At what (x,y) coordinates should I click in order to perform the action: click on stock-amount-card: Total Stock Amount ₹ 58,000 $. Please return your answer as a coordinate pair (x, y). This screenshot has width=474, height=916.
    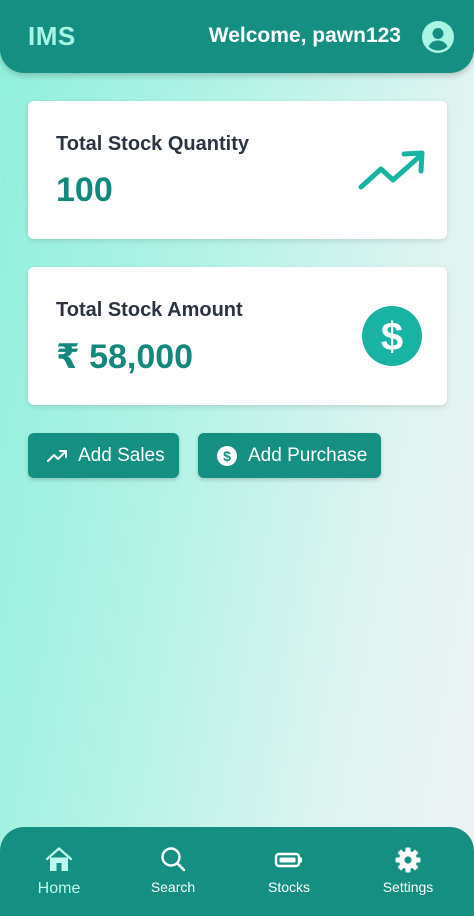
    Looking at the image, I should click on (237, 336).